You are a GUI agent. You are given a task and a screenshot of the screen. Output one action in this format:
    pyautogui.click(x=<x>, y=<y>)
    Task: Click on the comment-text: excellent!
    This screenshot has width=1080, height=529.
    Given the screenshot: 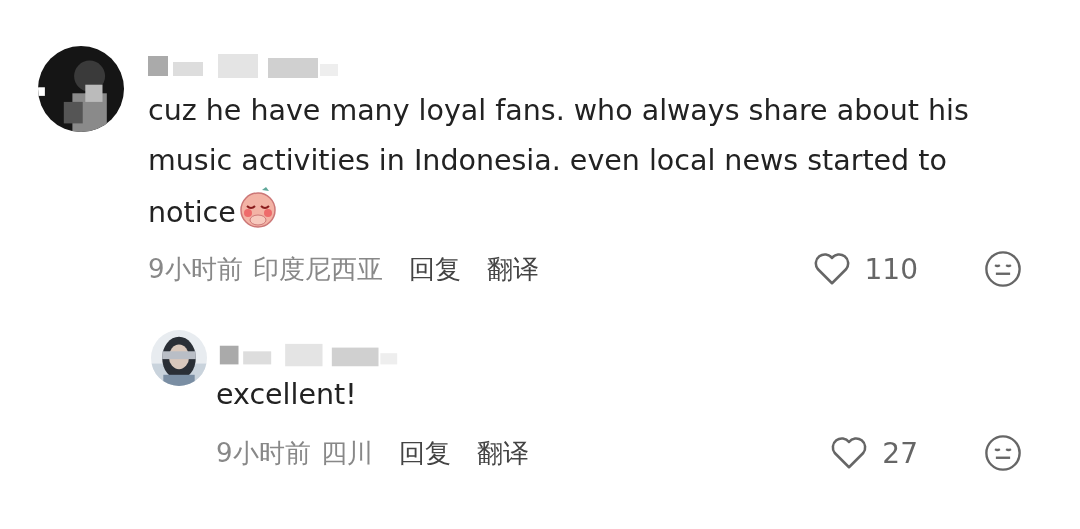 What is the action you would take?
    pyautogui.click(x=287, y=395)
    